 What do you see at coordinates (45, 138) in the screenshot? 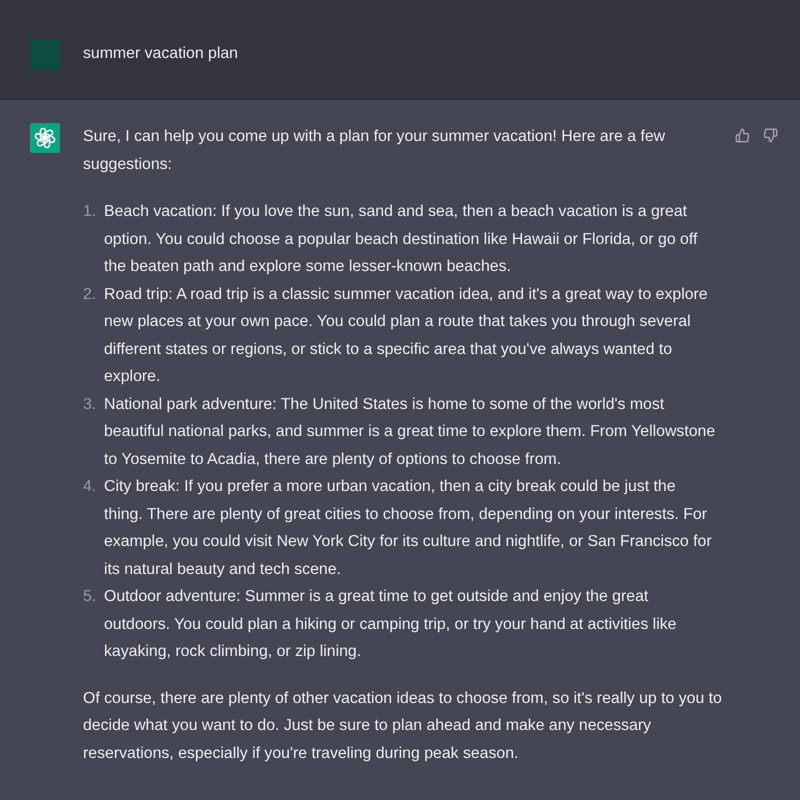
I see `knot-logo-icon` at bounding box center [45, 138].